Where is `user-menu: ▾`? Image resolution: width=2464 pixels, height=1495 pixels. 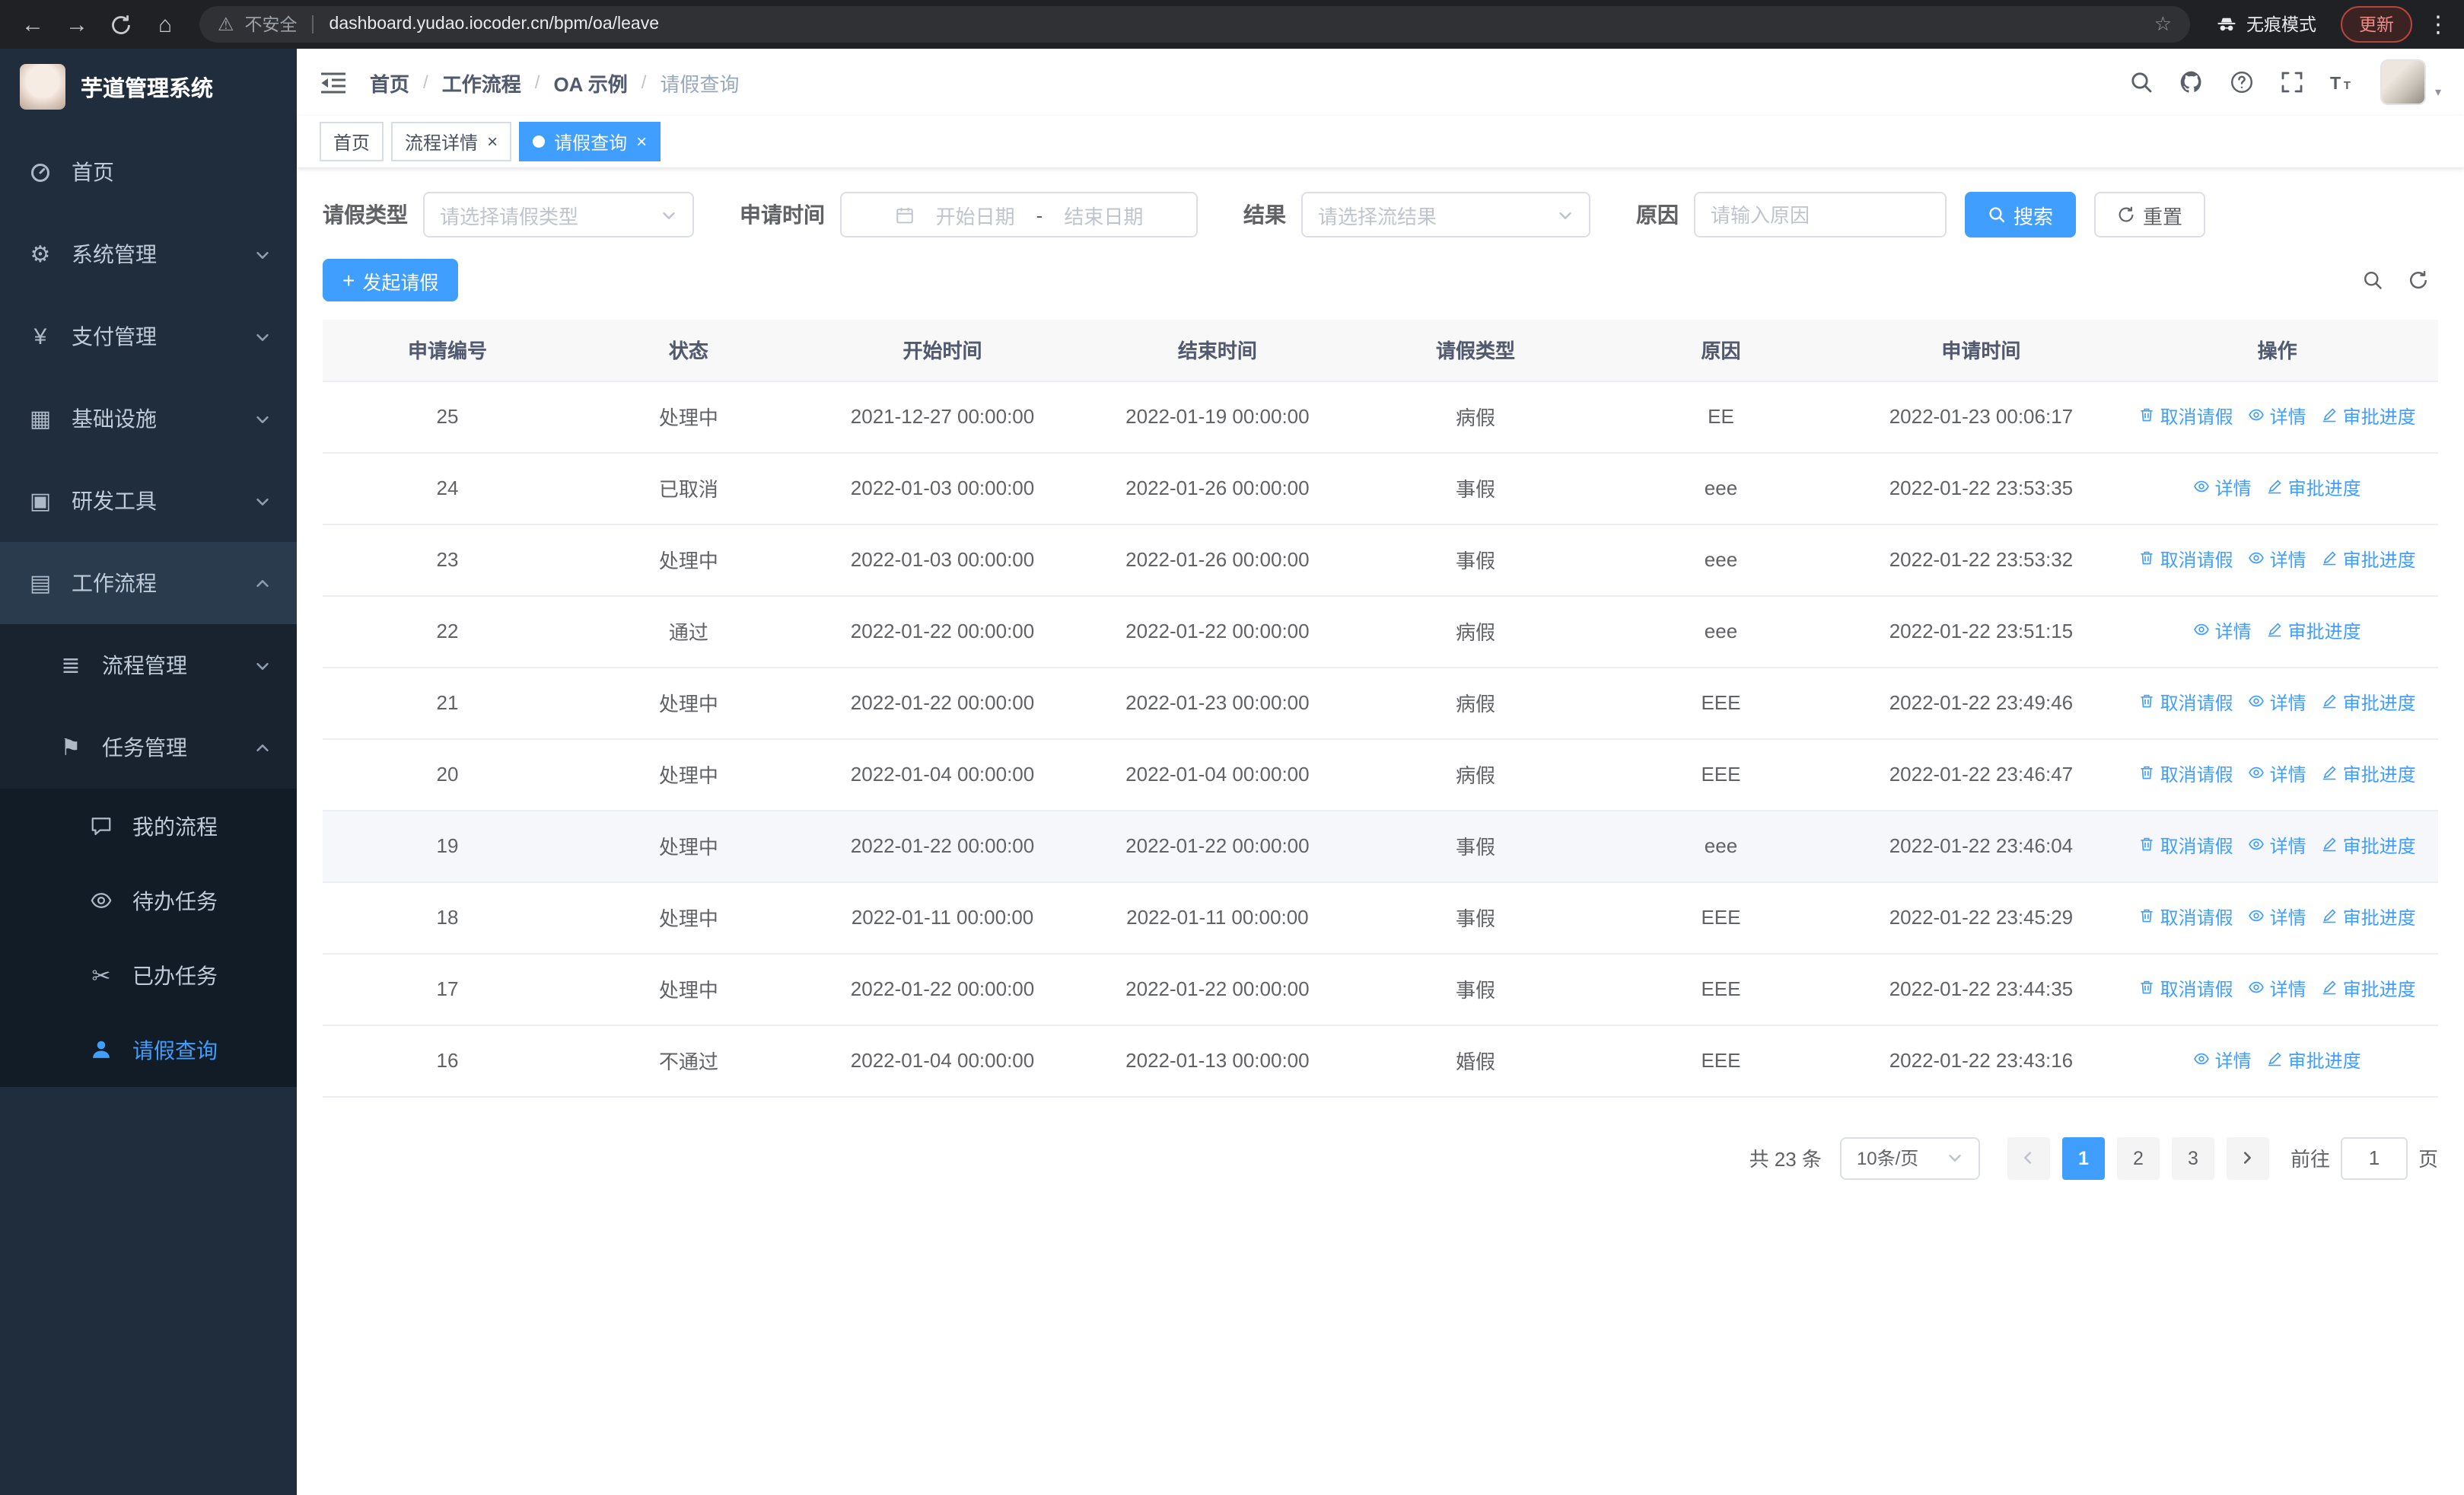 user-menu: ▾ is located at coordinates (2410, 82).